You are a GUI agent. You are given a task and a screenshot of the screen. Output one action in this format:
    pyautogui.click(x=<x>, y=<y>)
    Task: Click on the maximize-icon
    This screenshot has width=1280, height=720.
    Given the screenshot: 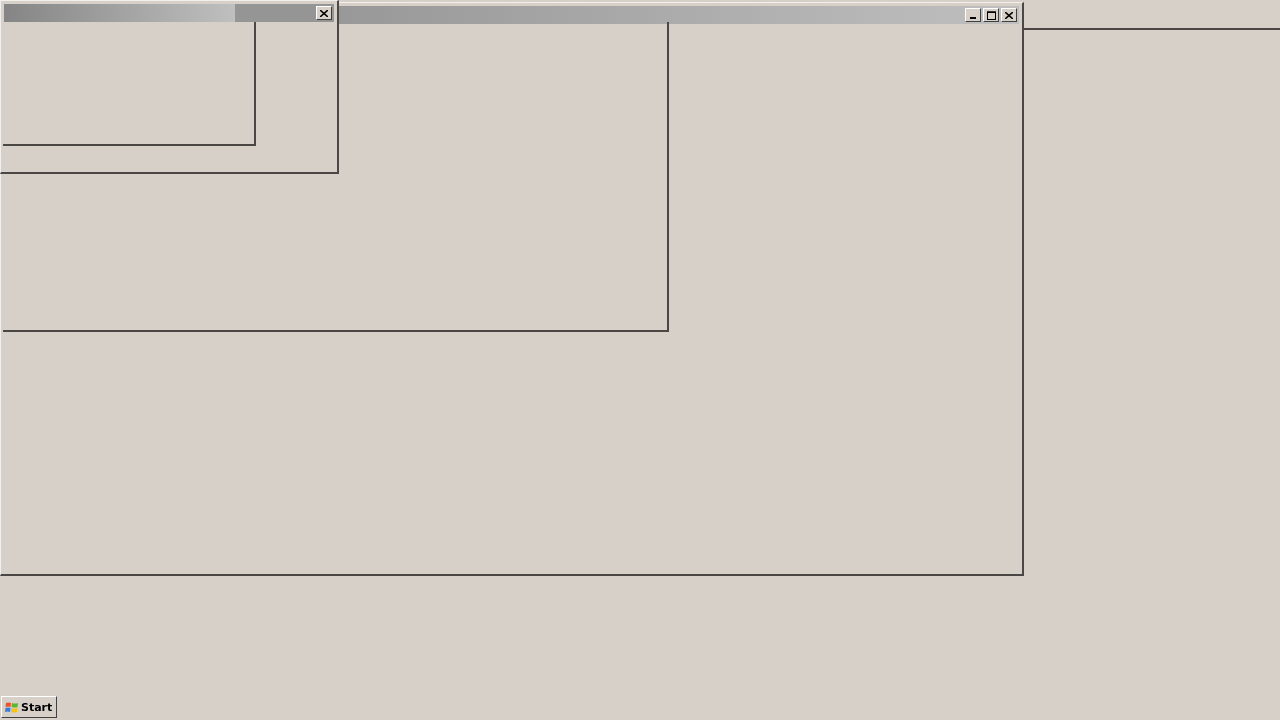 What is the action you would take?
    pyautogui.click(x=991, y=15)
    